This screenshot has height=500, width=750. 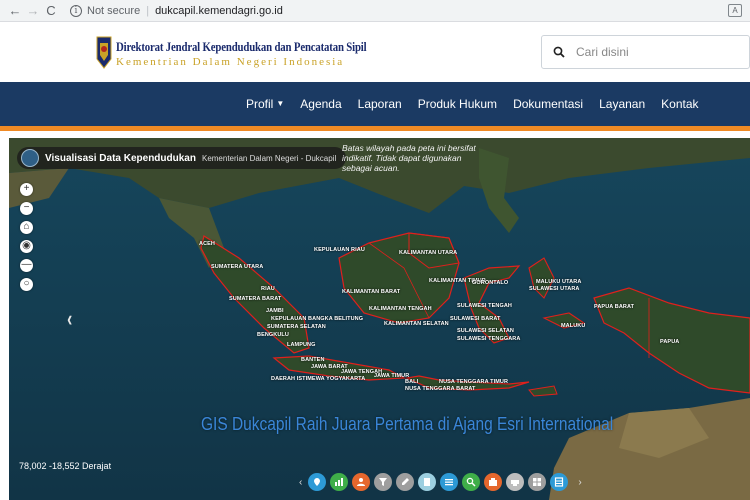 What do you see at coordinates (554, 289) in the screenshot?
I see `province-label: SULAWESI UTARA` at bounding box center [554, 289].